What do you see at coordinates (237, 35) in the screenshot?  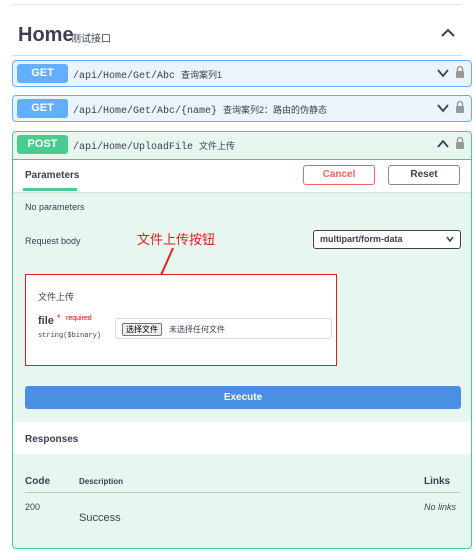 I see `section-header-home: Home 测试接口` at bounding box center [237, 35].